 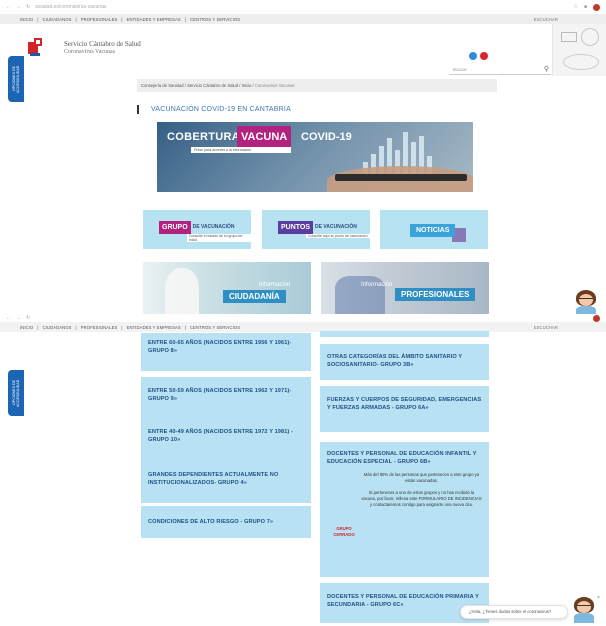 I want to click on banner-word-3: COVID-19, so click(x=326, y=137).